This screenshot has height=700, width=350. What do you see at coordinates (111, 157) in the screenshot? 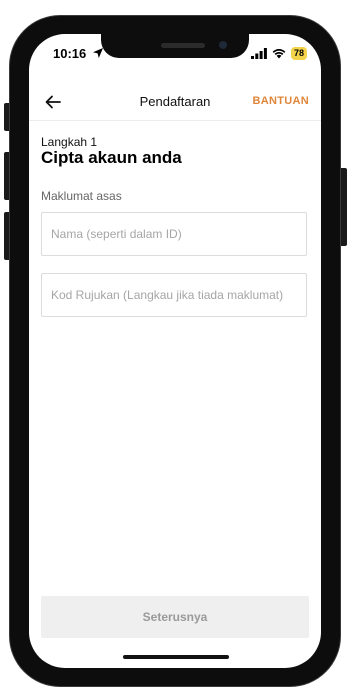
I see `page-title: Cipta akaun anda` at bounding box center [111, 157].